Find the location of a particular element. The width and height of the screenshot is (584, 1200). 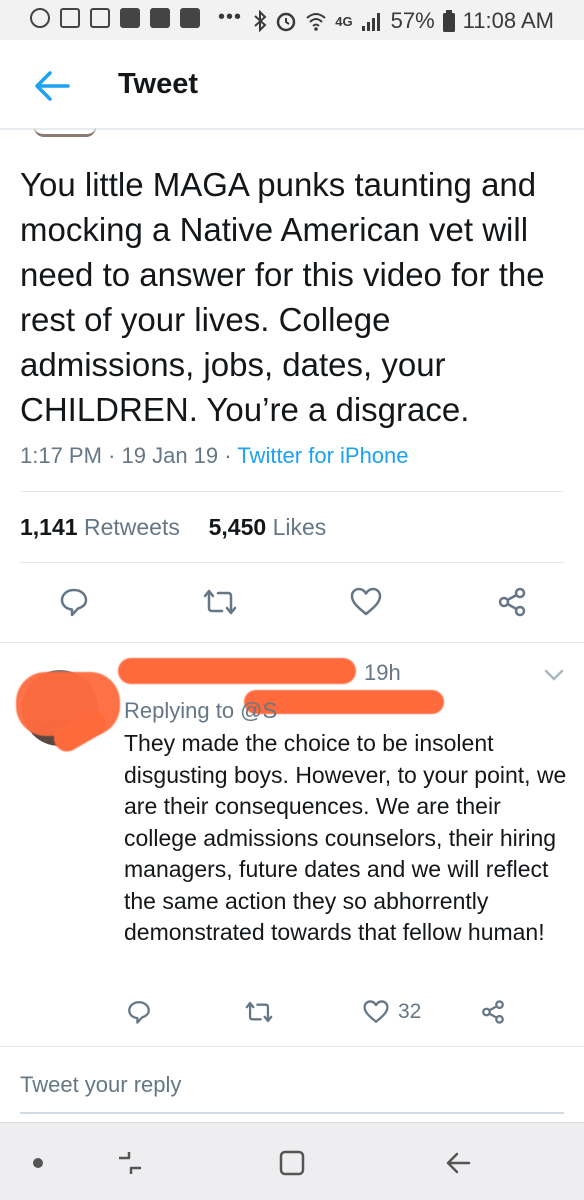

status-bar: ••• 4G 57% 11:08 AM is located at coordinates (292, 20).